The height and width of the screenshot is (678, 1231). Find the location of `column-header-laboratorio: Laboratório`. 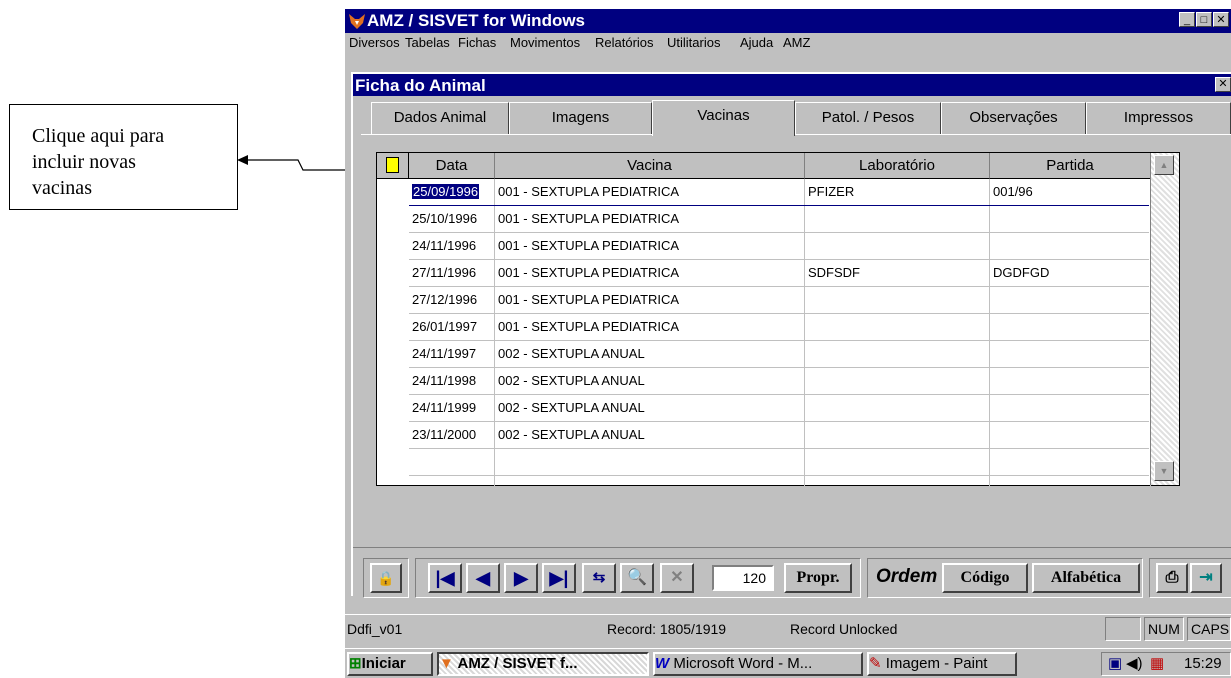

column-header-laboratorio: Laboratório is located at coordinates (897, 166).